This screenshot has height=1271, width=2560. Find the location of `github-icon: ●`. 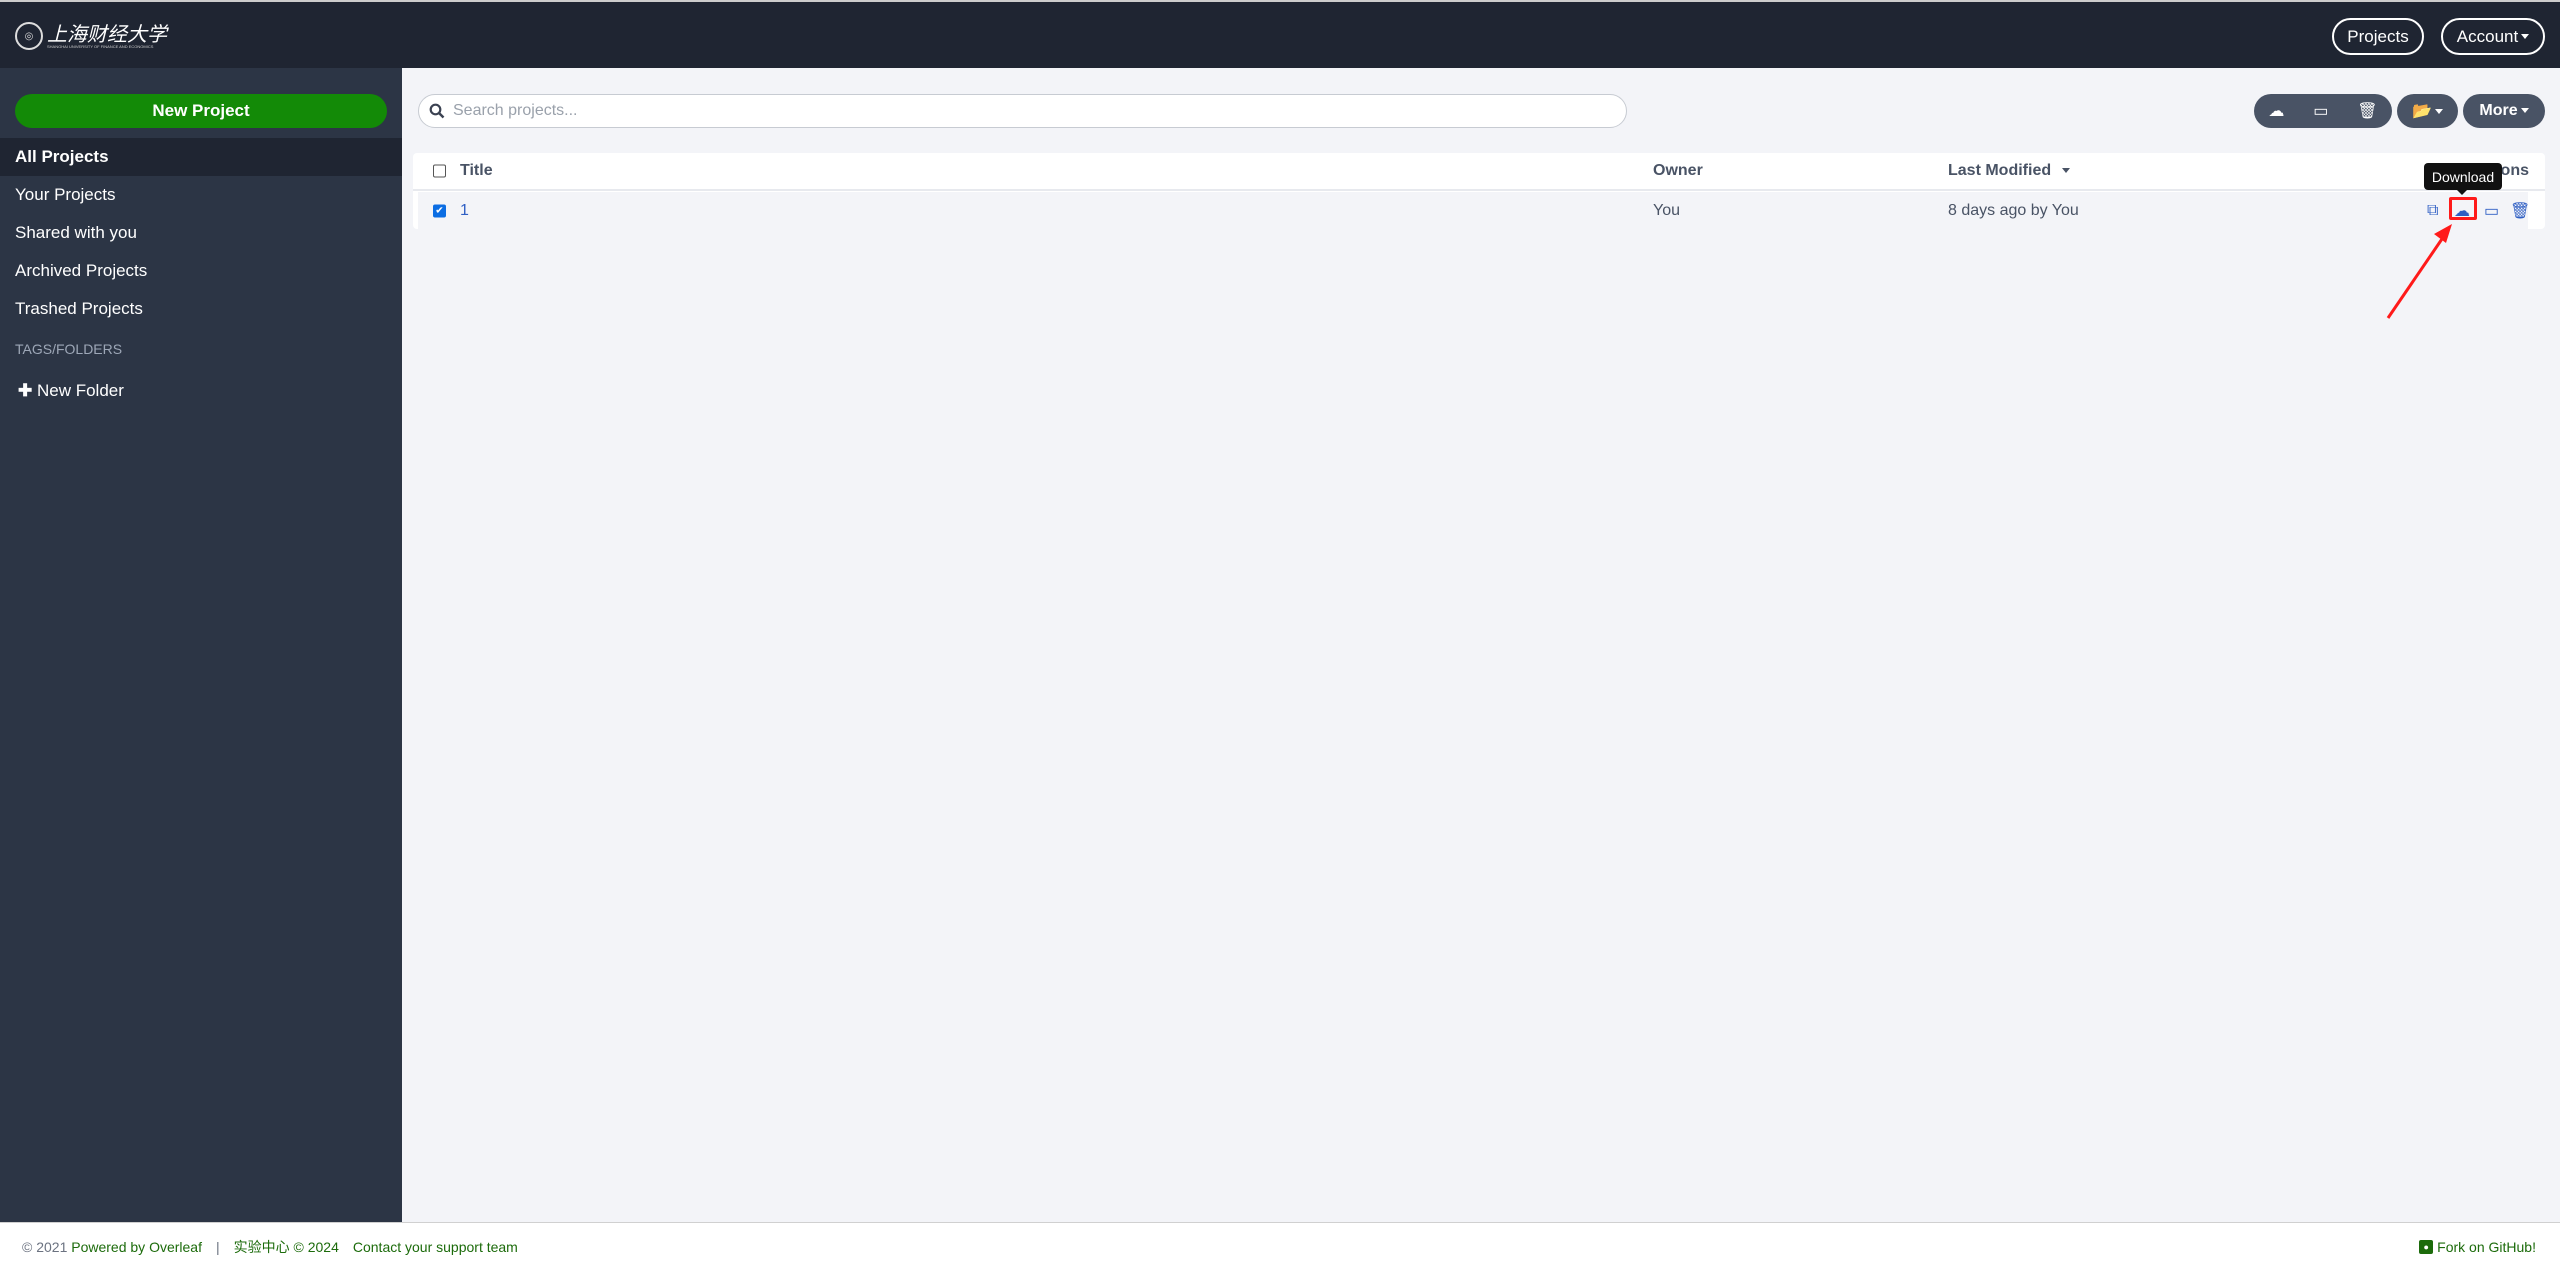

github-icon: ● is located at coordinates (2426, 1247).